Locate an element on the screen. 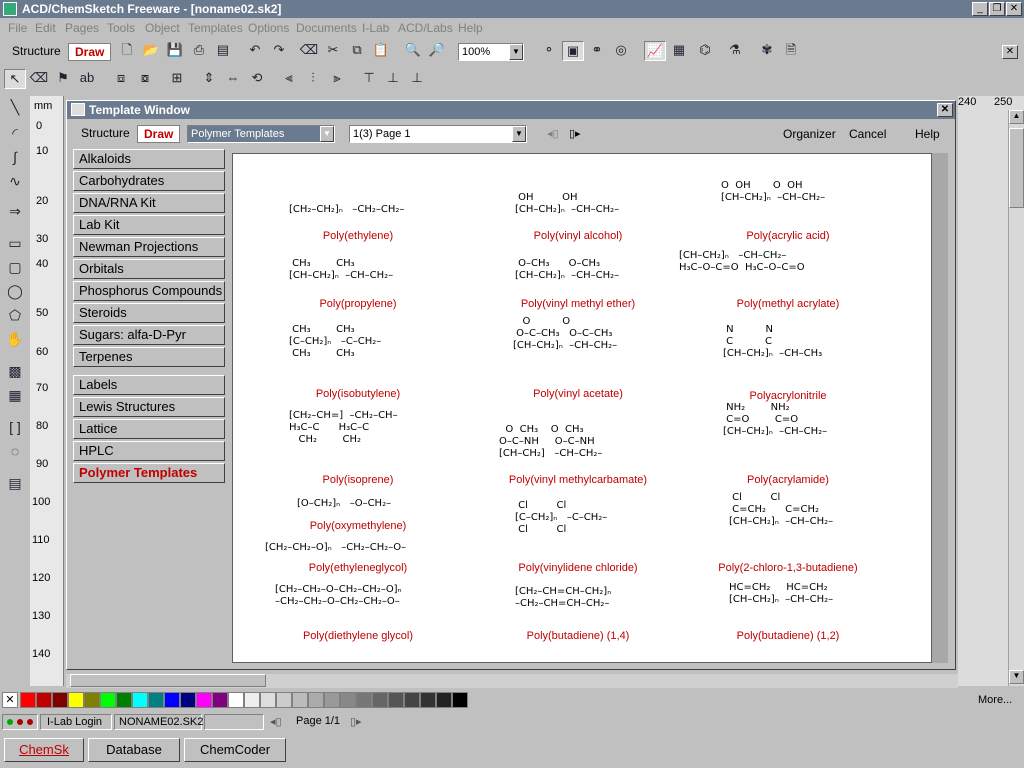 The width and height of the screenshot is (1024, 768). paste-icon: 📋 is located at coordinates (381, 51).